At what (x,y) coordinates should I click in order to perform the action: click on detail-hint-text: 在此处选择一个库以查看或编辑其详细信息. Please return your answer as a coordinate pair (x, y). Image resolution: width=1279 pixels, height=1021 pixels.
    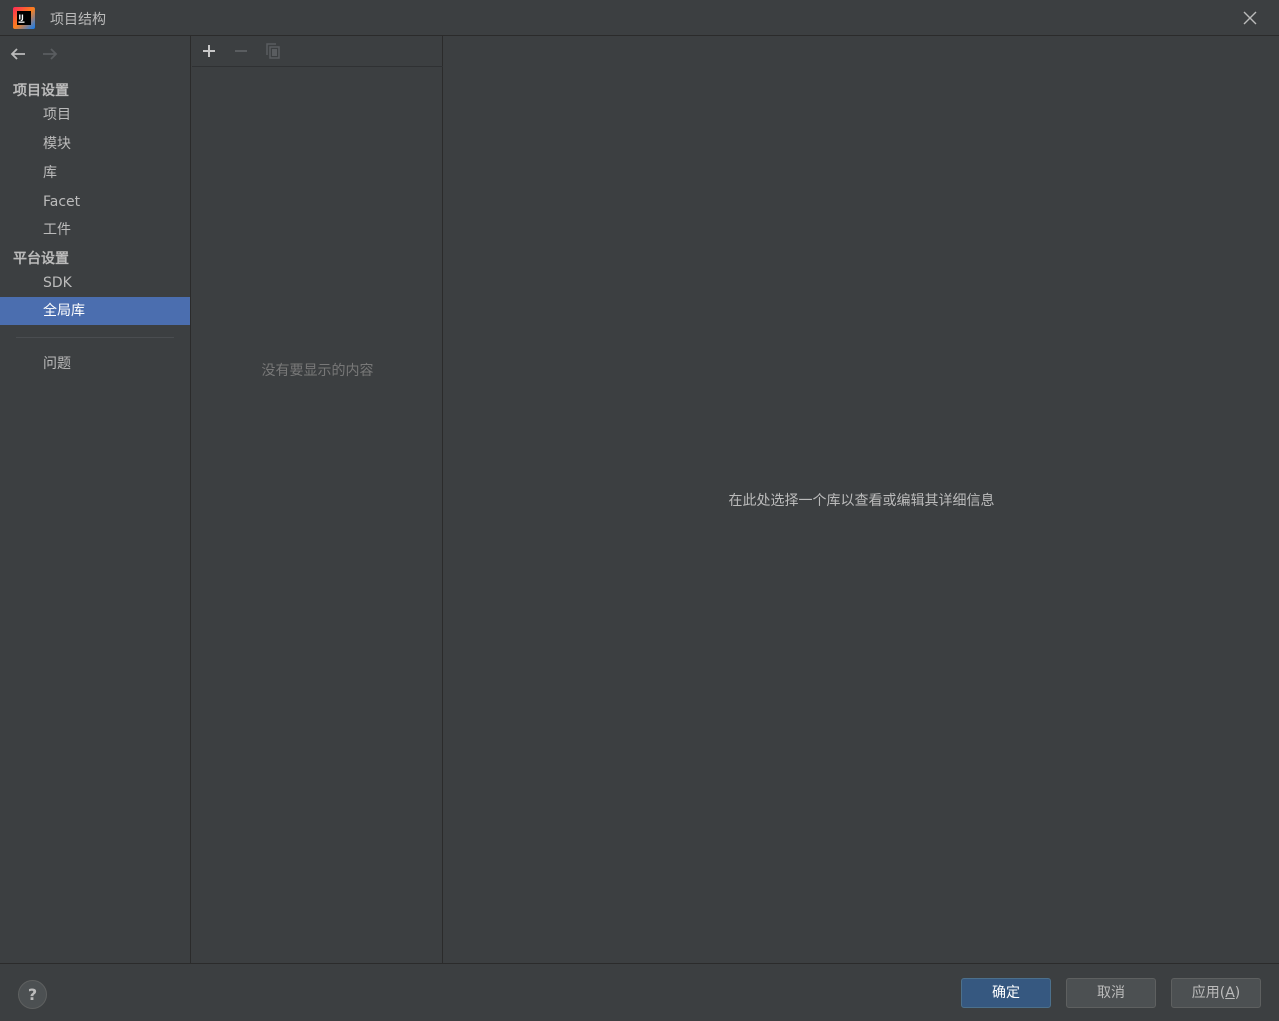
    Looking at the image, I should click on (861, 501).